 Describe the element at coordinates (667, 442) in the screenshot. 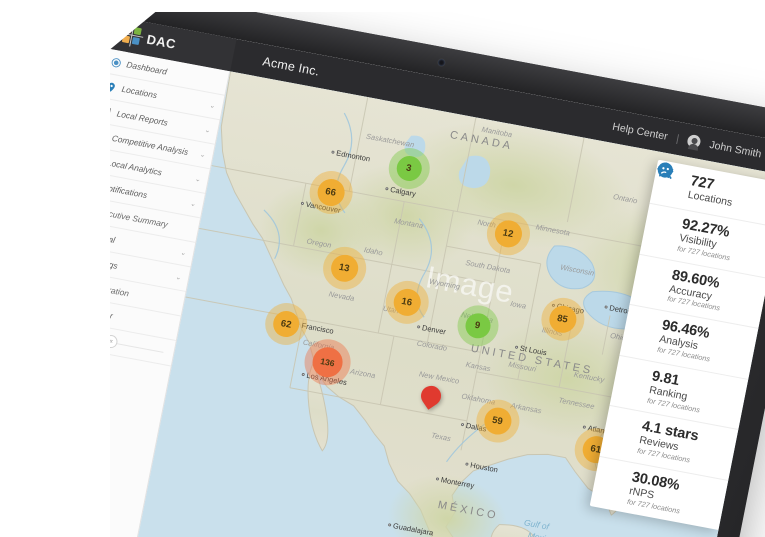

I see `metric-text: 4.1 stars Reviews for 727 locations` at that location.